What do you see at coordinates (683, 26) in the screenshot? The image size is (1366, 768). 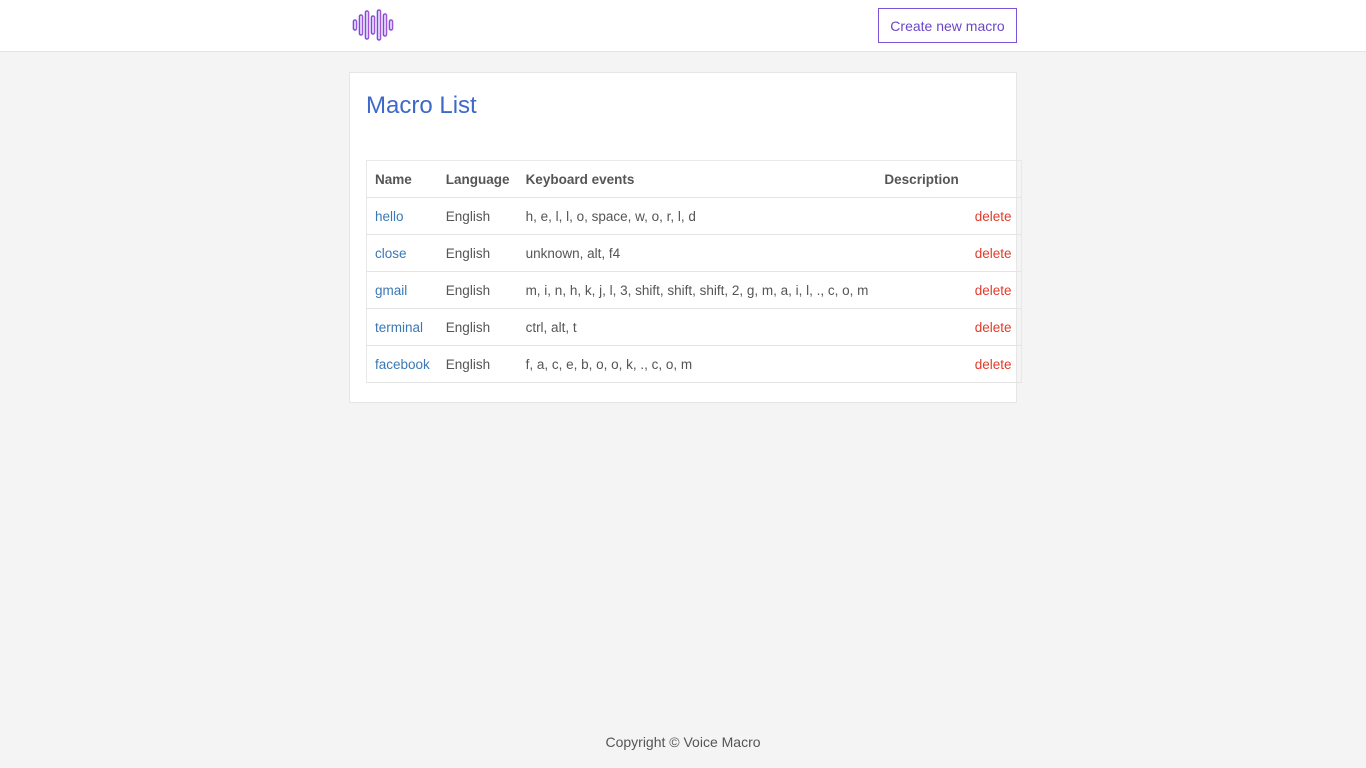 I see `top-navbar: Create new macro` at bounding box center [683, 26].